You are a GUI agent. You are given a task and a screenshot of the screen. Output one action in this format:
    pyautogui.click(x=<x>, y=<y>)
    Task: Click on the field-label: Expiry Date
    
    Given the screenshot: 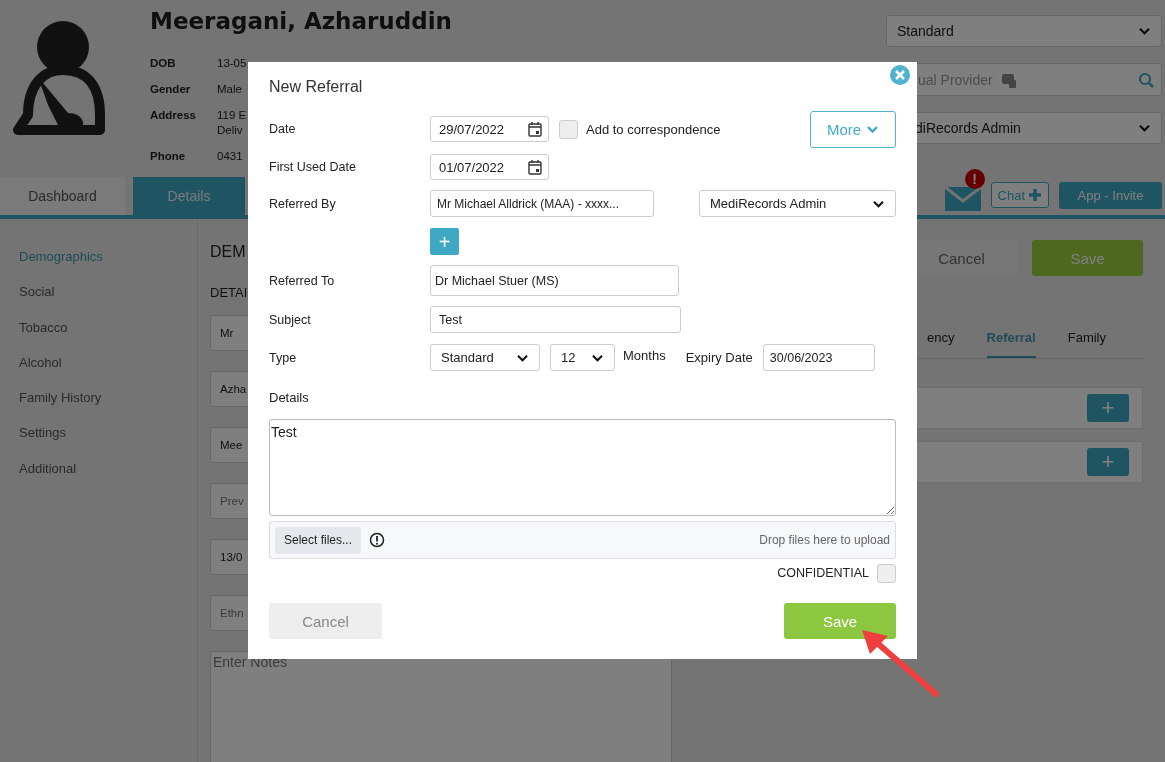 What is the action you would take?
    pyautogui.click(x=719, y=357)
    